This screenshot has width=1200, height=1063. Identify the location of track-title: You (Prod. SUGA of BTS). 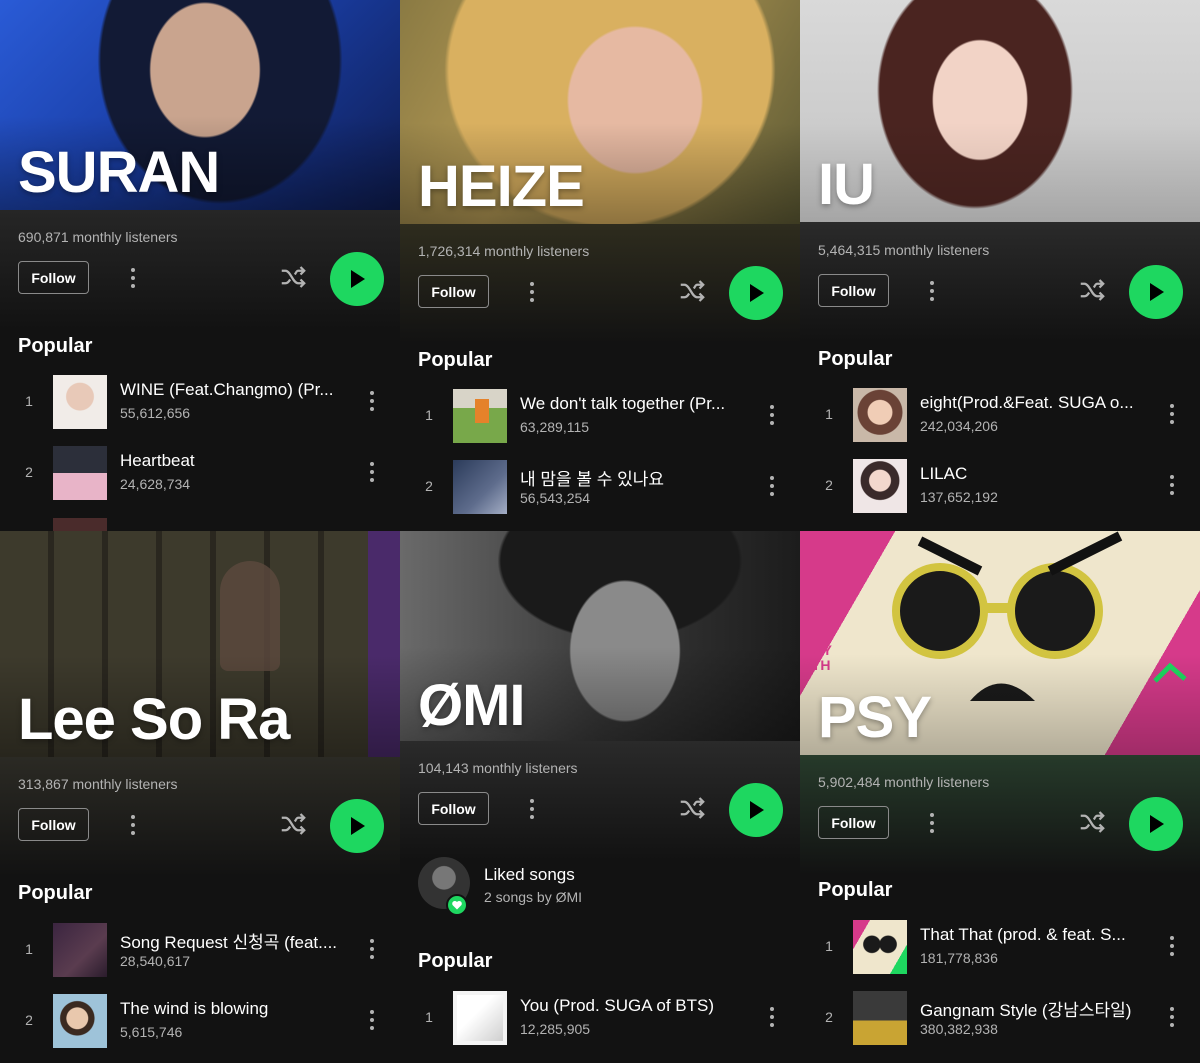
(617, 1005).